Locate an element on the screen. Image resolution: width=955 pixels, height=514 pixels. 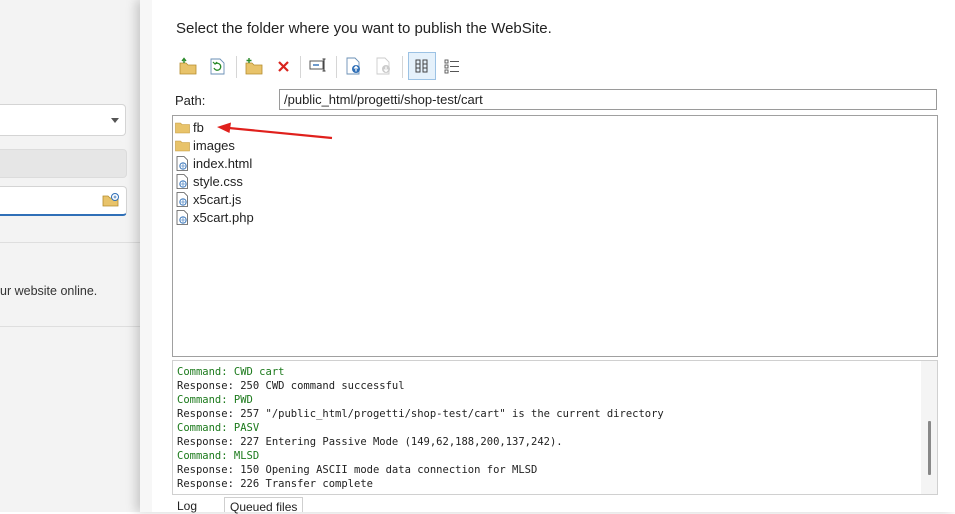
browse-folder-icon is located at coordinates (111, 200).